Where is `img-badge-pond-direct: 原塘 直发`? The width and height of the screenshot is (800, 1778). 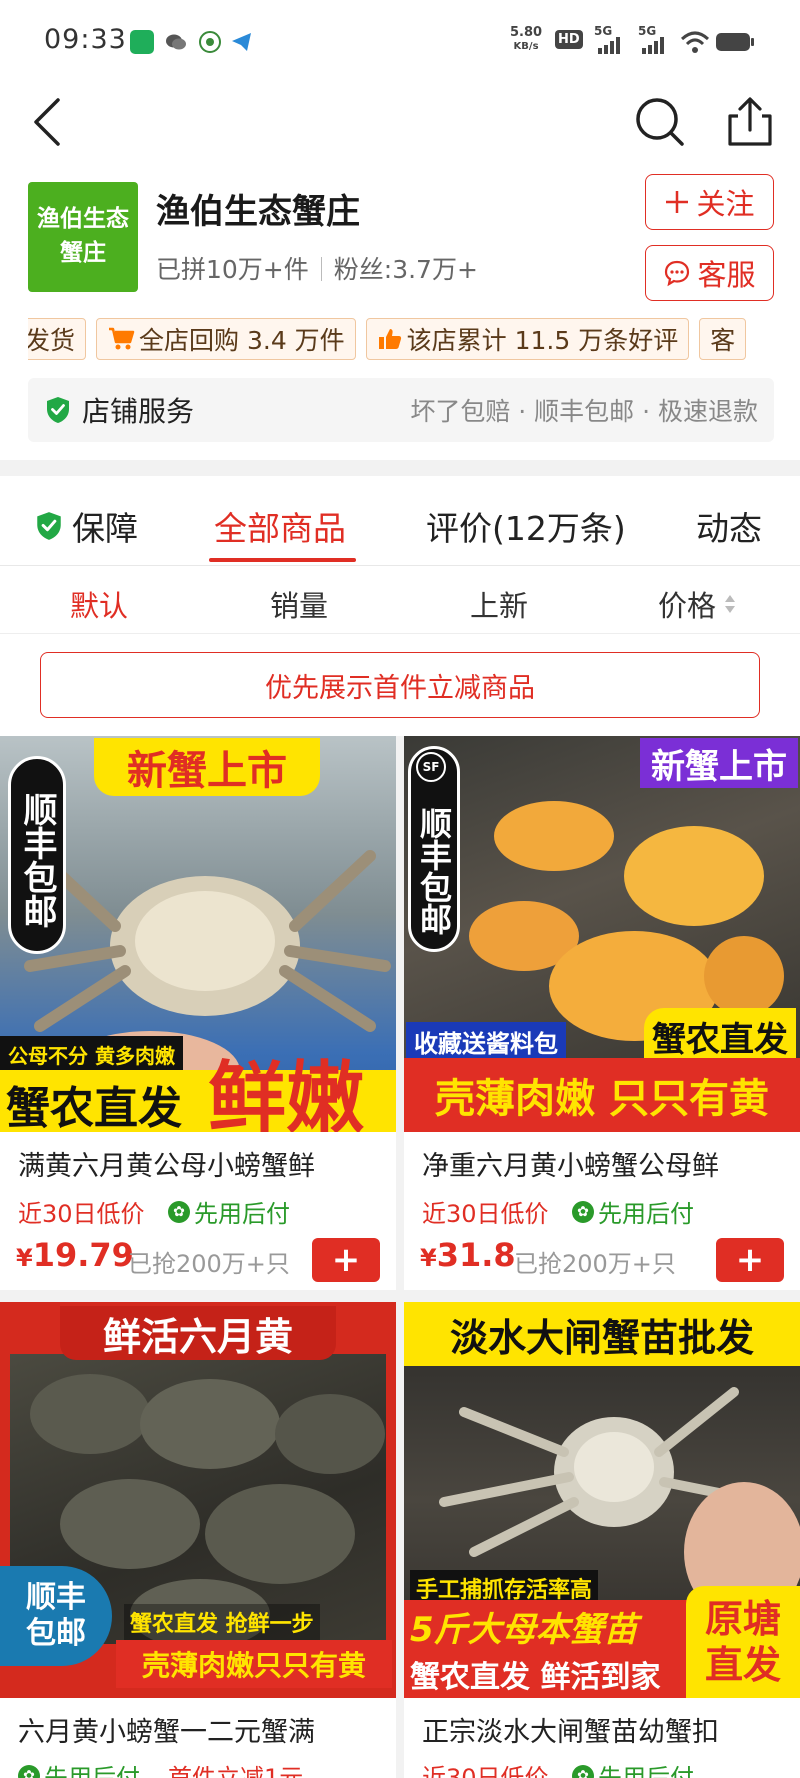 img-badge-pond-direct: 原塘 直发 is located at coordinates (743, 1642).